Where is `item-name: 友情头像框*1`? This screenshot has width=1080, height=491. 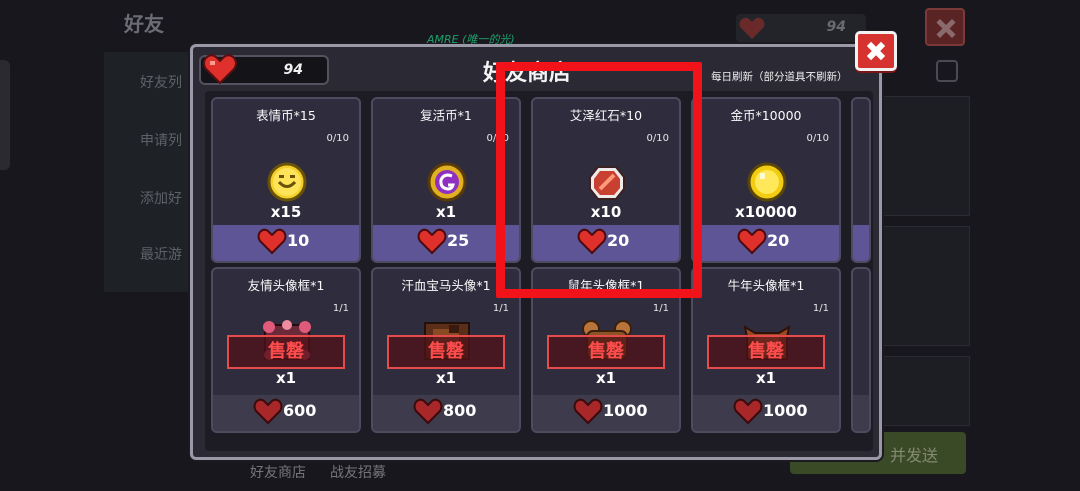
item-name: 友情头像框*1 is located at coordinates (286, 285).